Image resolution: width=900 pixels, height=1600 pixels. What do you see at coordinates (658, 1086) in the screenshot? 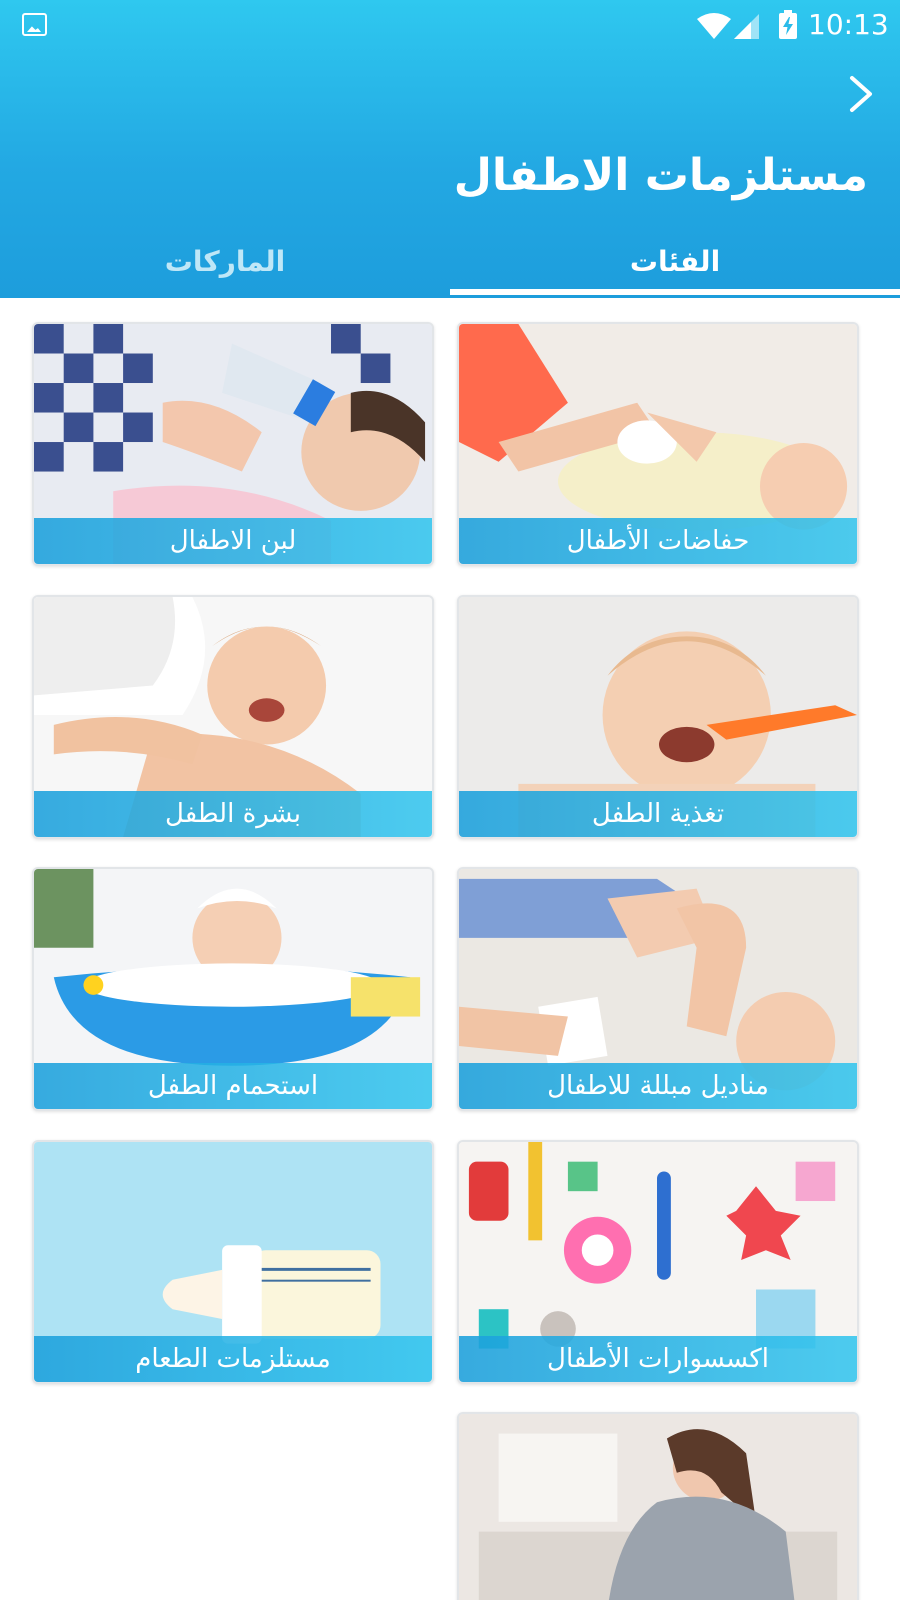
I see `category-label: مناديل مبللة للاطفال` at bounding box center [658, 1086].